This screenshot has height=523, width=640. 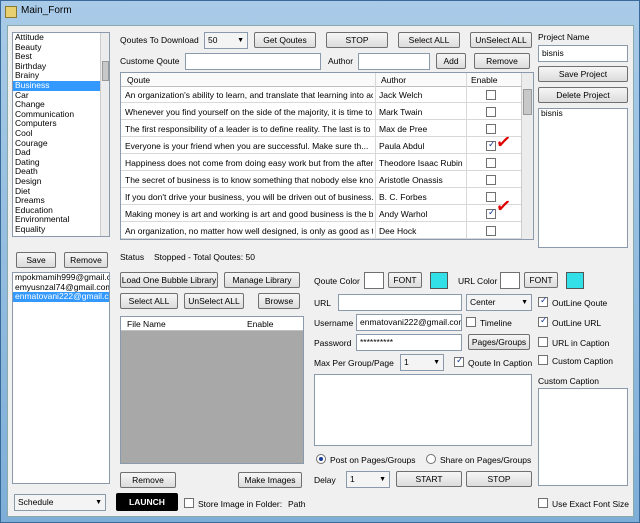 What do you see at coordinates (400, 302) in the screenshot?
I see `url-input` at bounding box center [400, 302].